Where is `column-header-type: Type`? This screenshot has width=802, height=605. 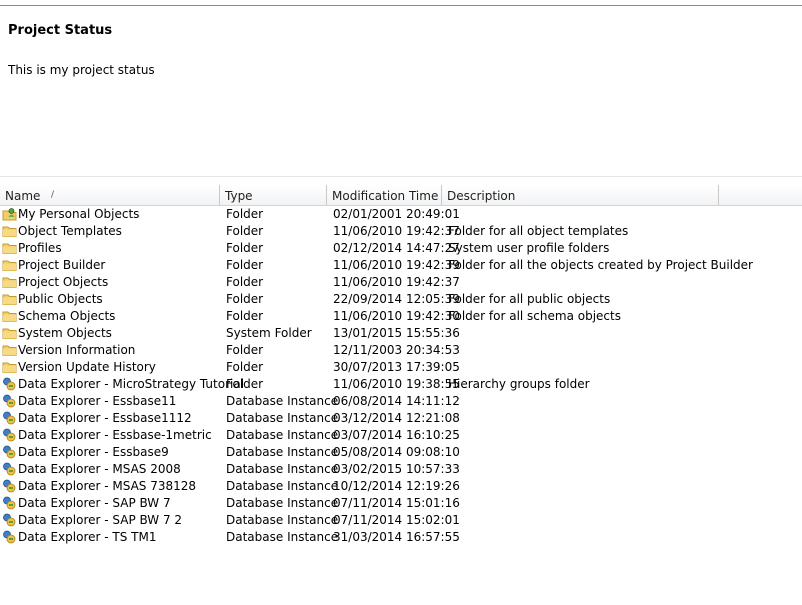
column-header-type: Type is located at coordinates (273, 195).